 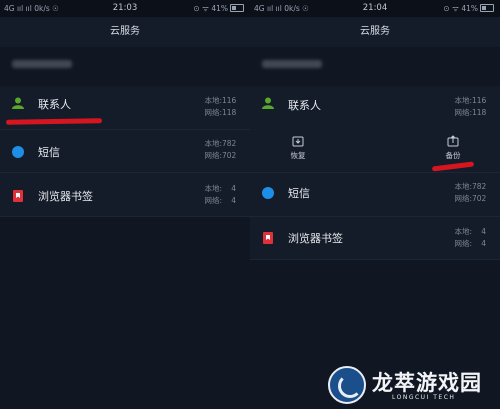 What do you see at coordinates (298, 155) in the screenshot?
I see `restore-label: 恢复` at bounding box center [298, 155].